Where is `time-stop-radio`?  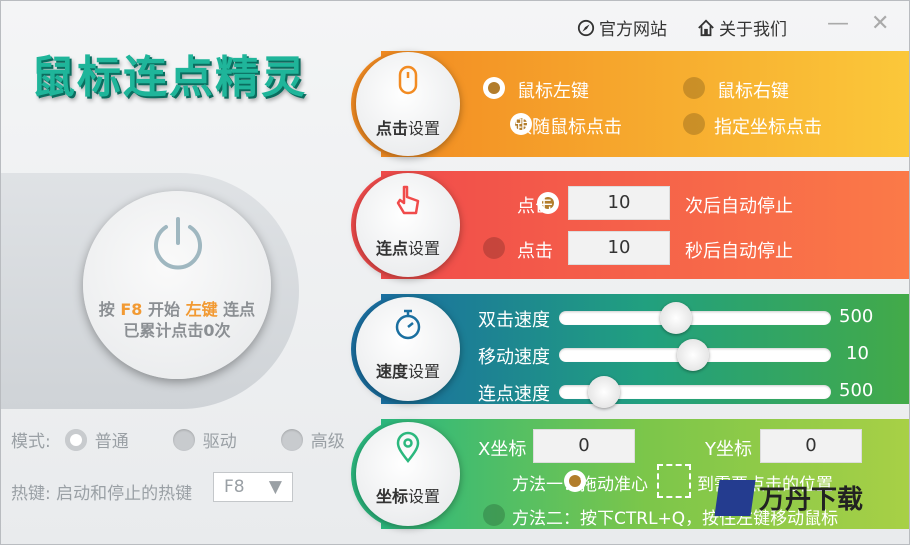
time-stop-radio is located at coordinates (494, 248).